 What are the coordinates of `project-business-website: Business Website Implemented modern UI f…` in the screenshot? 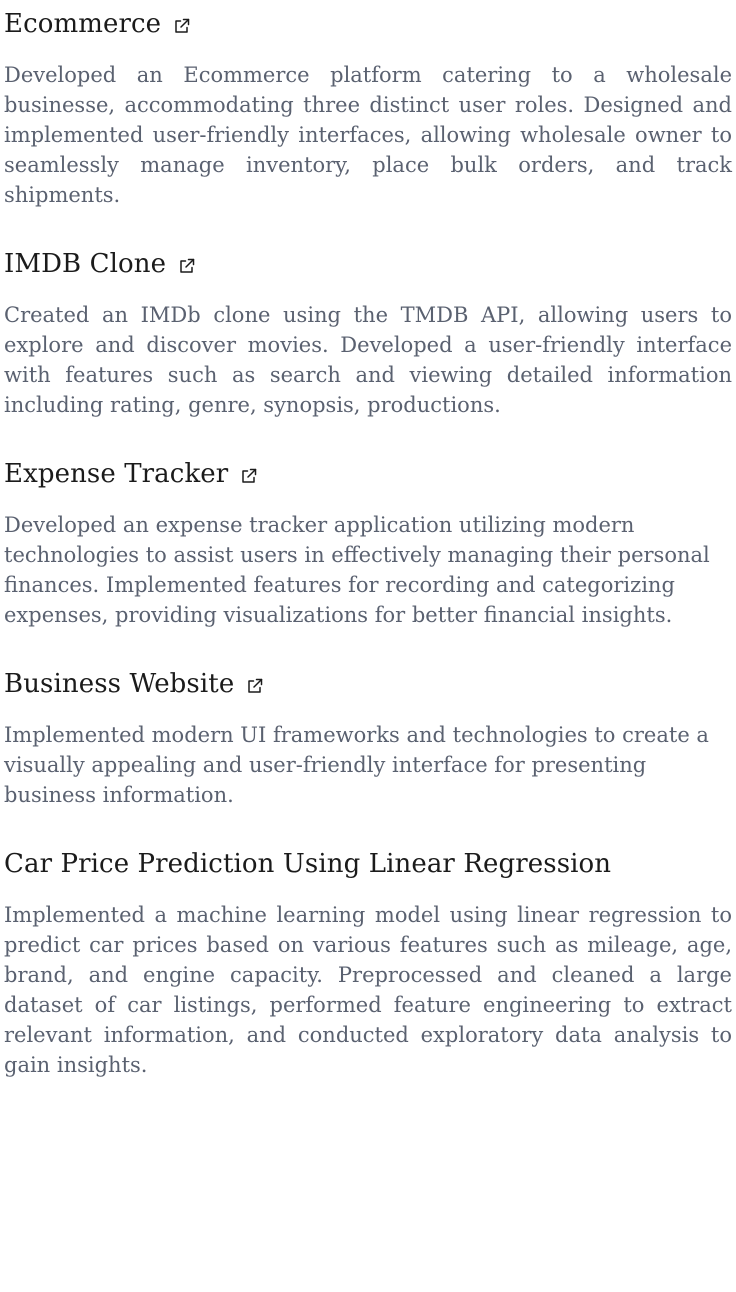 It's located at (368, 735).